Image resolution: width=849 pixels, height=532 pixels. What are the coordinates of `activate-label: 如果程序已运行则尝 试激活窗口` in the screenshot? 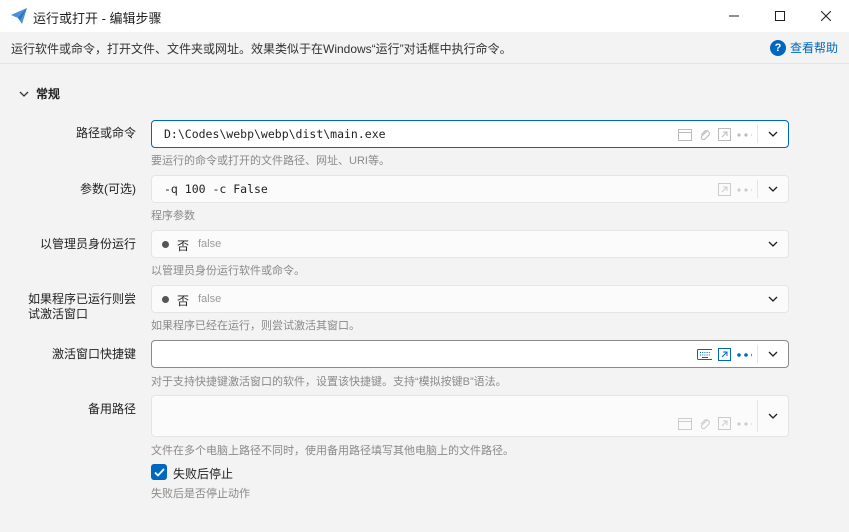 It's located at (81, 306).